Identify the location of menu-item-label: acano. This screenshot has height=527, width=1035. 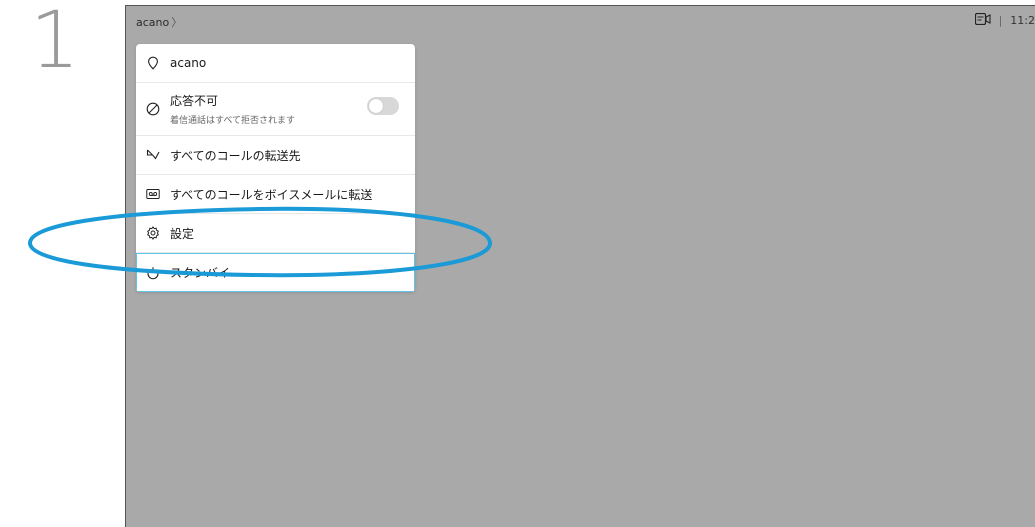
(188, 63).